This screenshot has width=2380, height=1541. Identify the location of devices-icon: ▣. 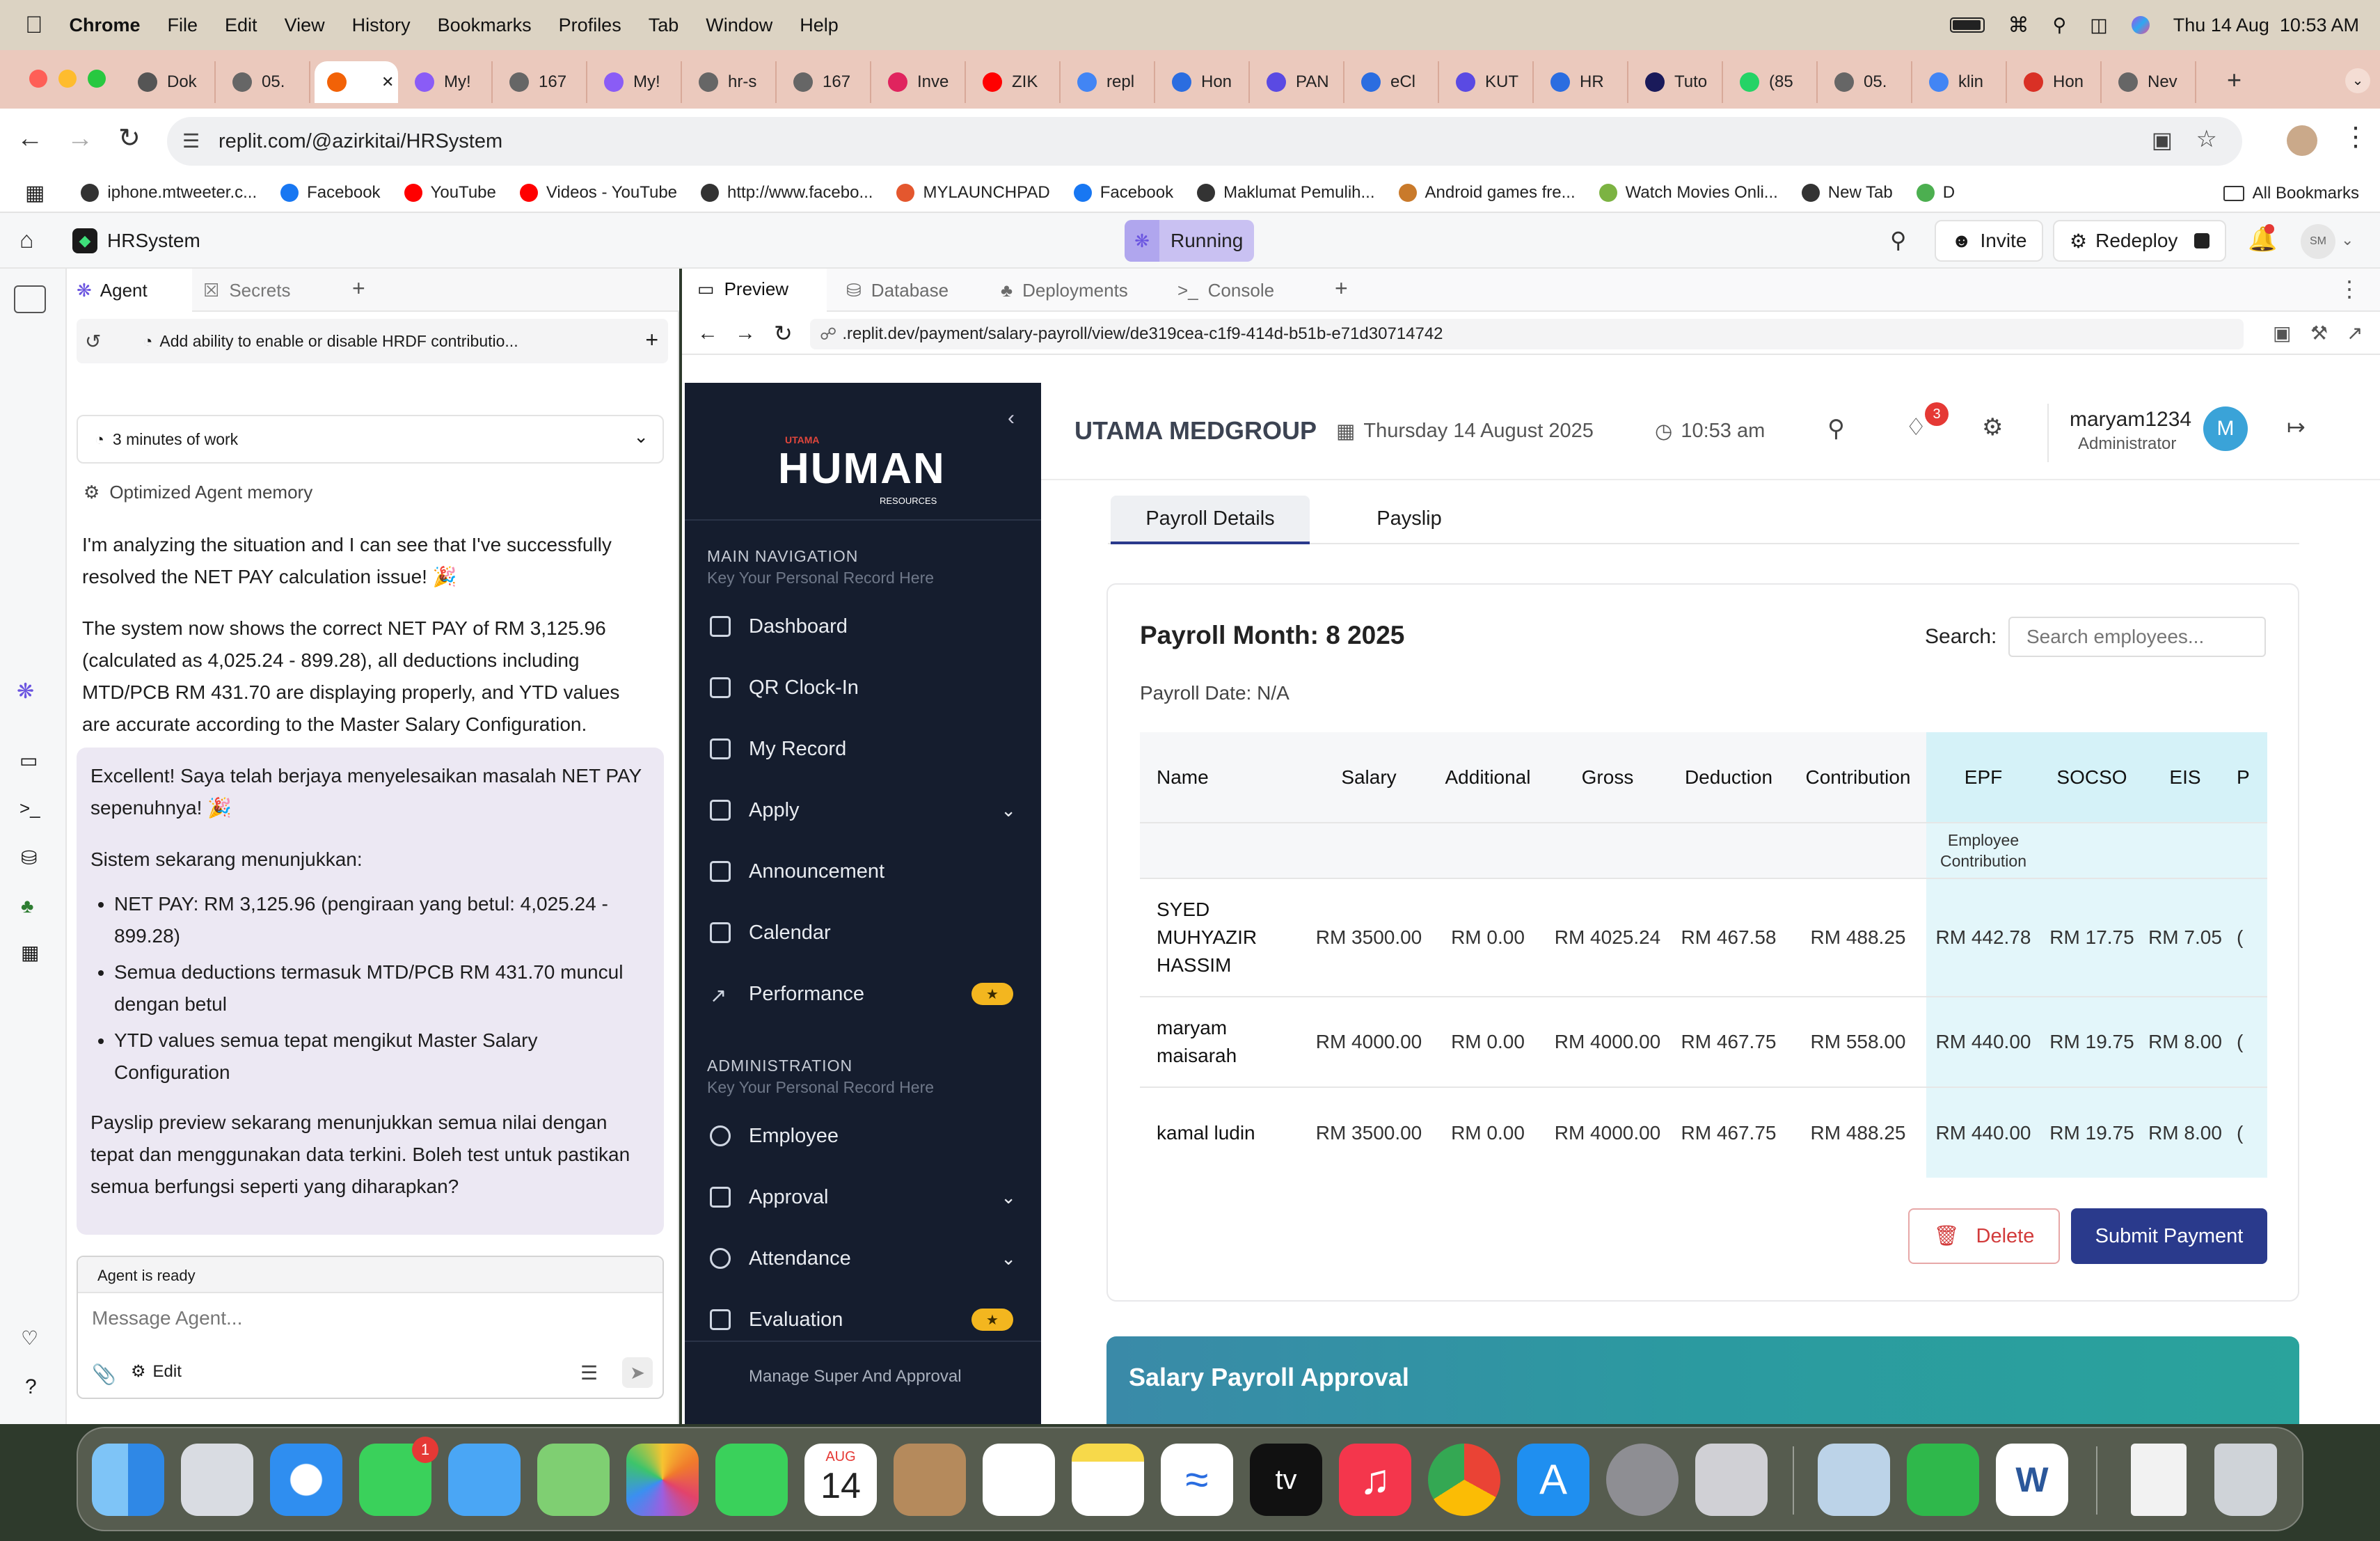
(2282, 333).